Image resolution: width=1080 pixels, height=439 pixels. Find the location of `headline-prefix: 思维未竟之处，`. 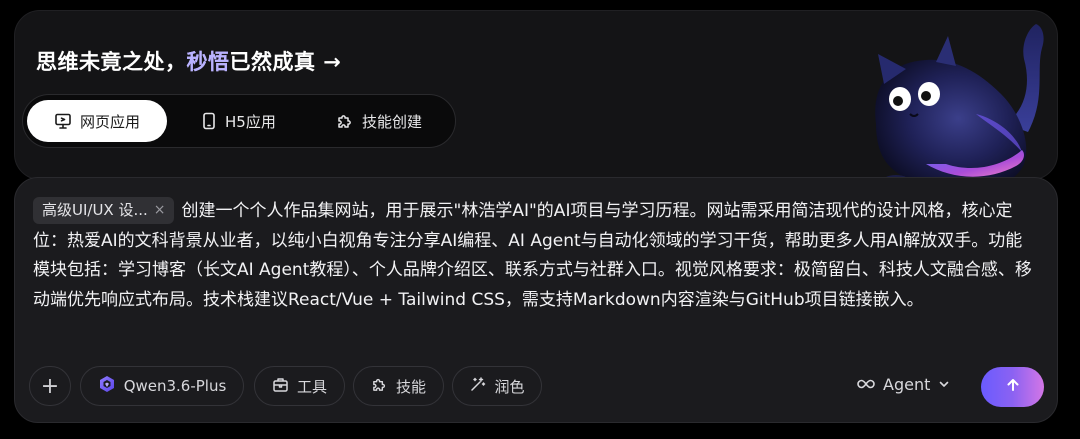

headline-prefix: 思维未竟之处， is located at coordinates (111, 62).